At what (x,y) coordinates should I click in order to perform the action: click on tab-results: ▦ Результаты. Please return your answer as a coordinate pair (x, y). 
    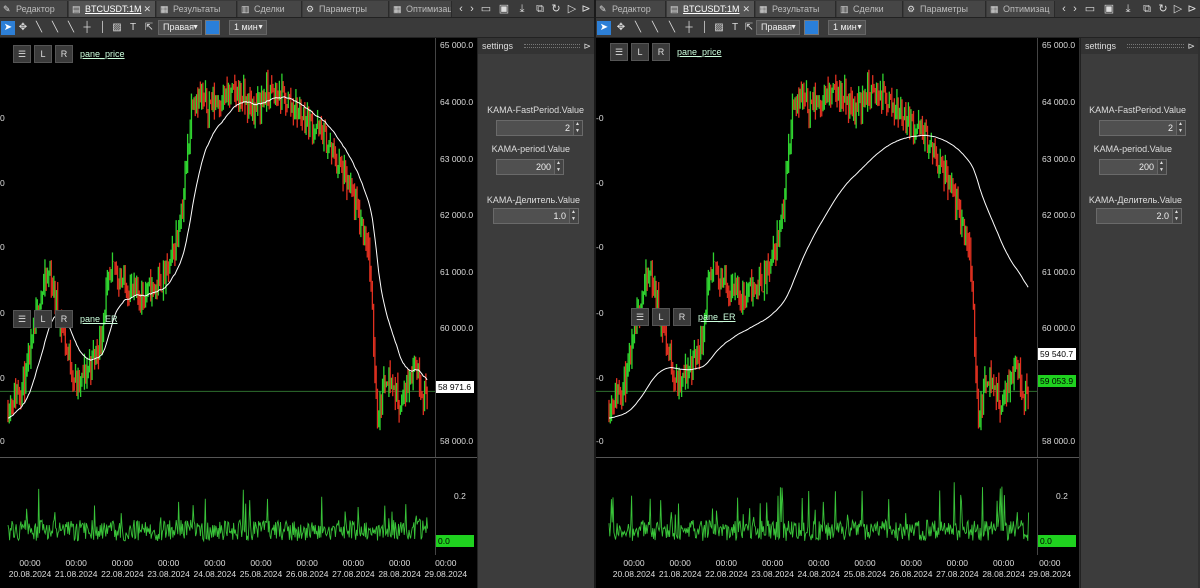
    Looking at the image, I should click on (796, 9).